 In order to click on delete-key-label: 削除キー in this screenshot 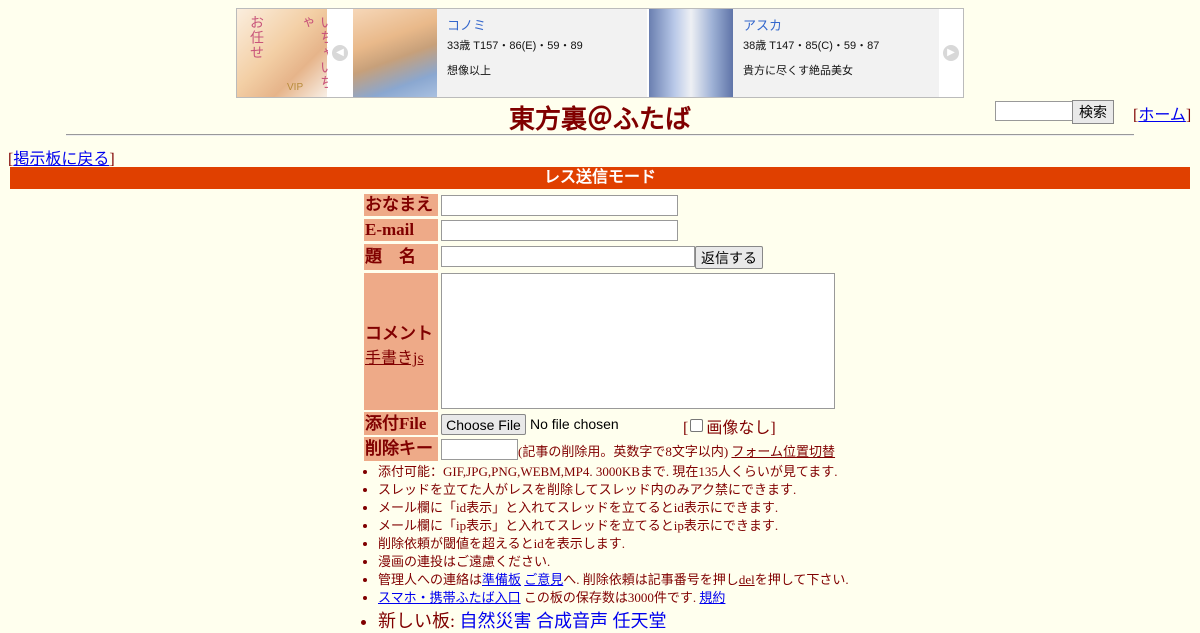, I will do `click(401, 449)`.